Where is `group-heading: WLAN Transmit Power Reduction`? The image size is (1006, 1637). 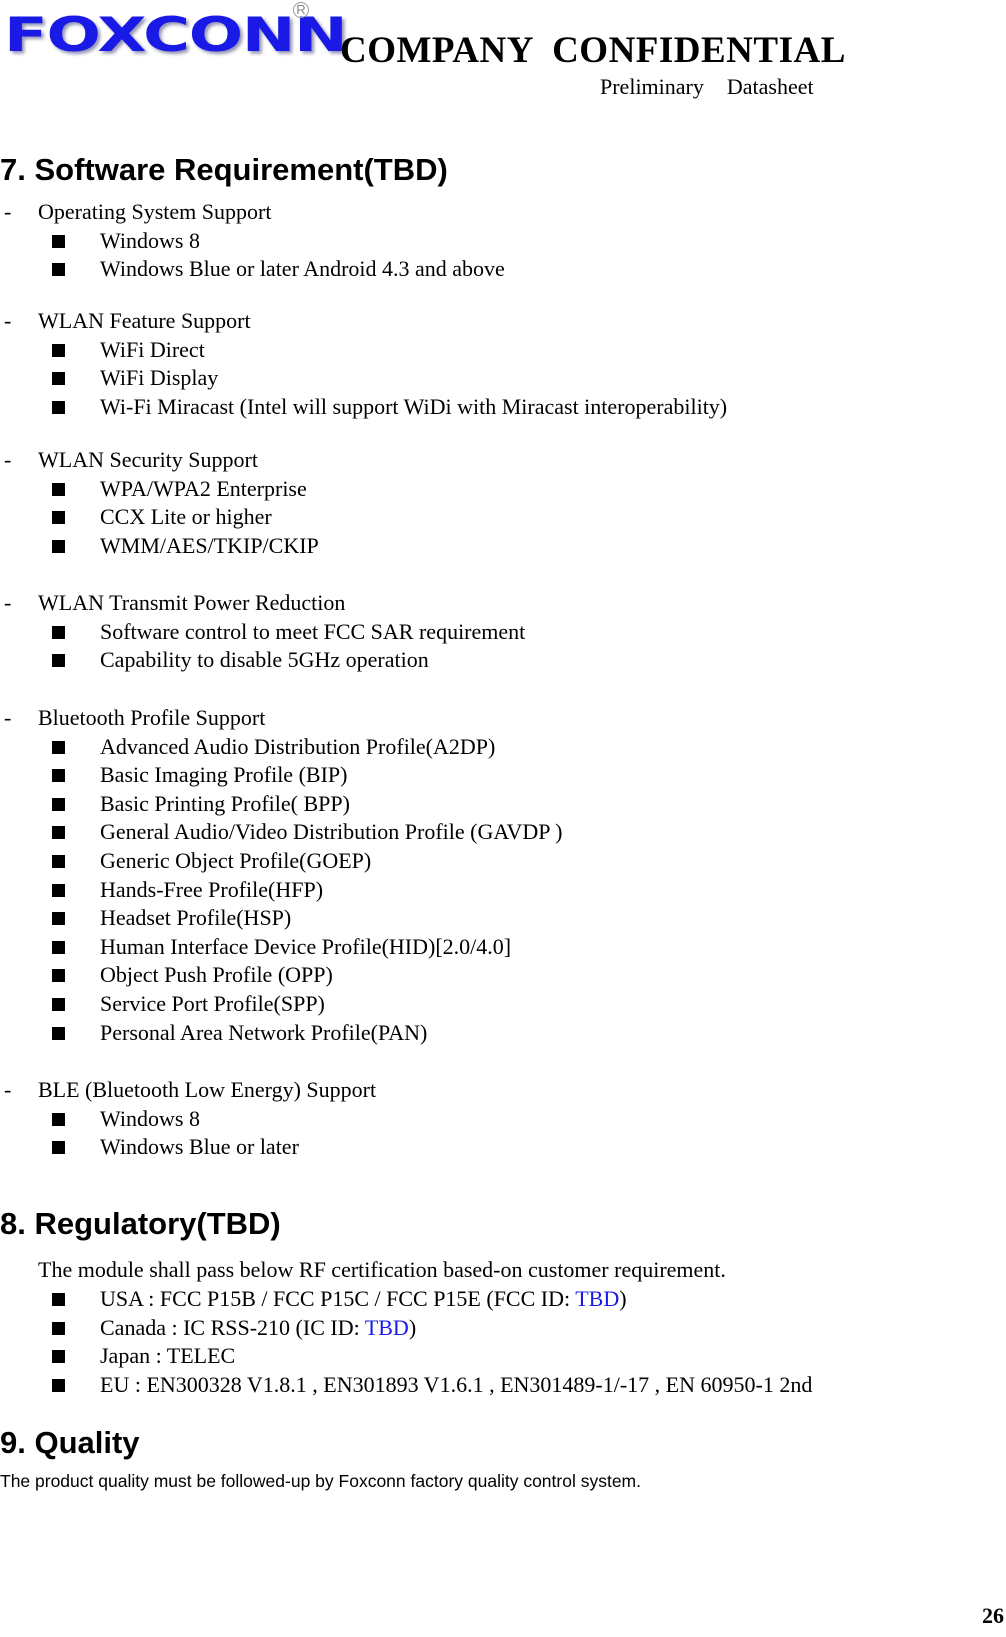 group-heading: WLAN Transmit Power Reduction is located at coordinates (192, 602).